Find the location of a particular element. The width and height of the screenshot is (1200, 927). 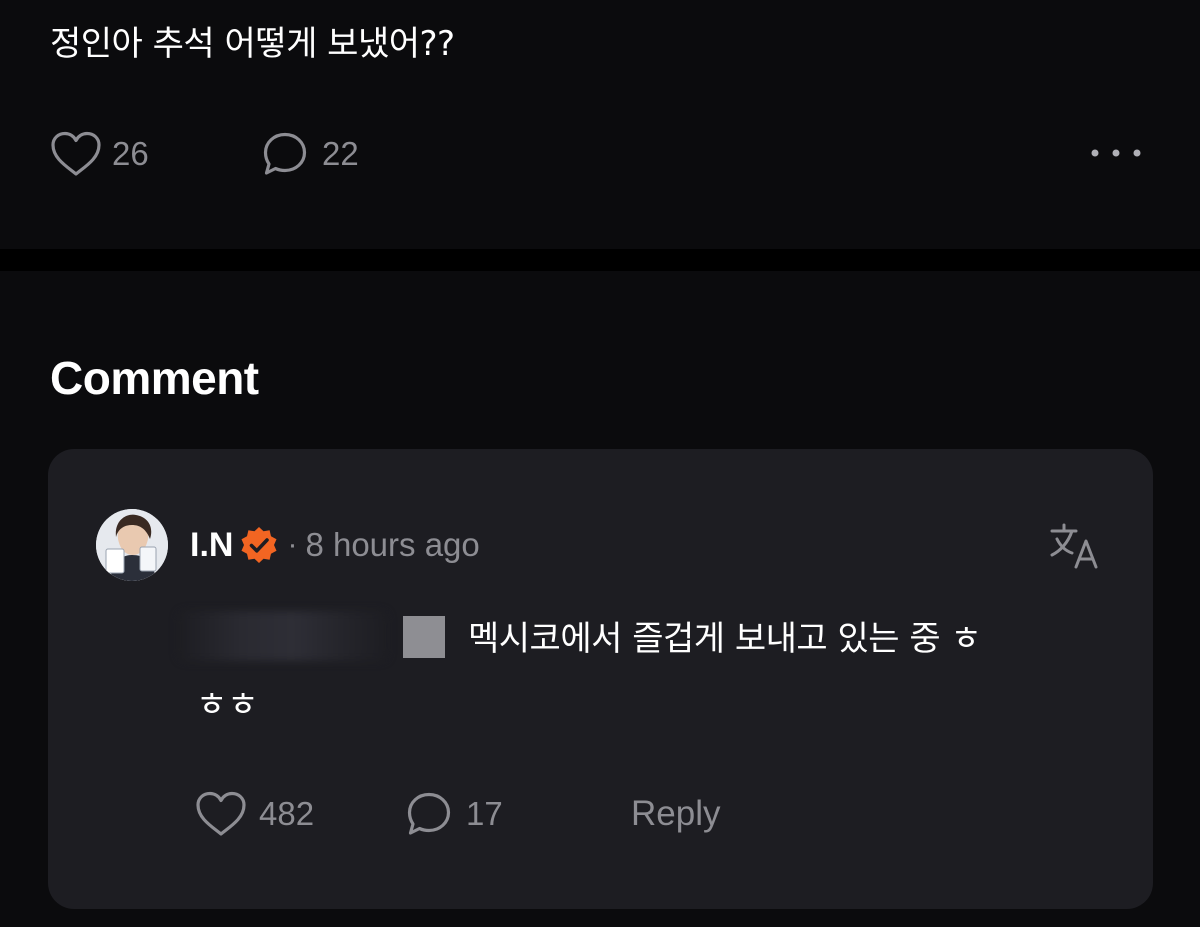

comment-replies-button: 17 is located at coordinates (454, 814).